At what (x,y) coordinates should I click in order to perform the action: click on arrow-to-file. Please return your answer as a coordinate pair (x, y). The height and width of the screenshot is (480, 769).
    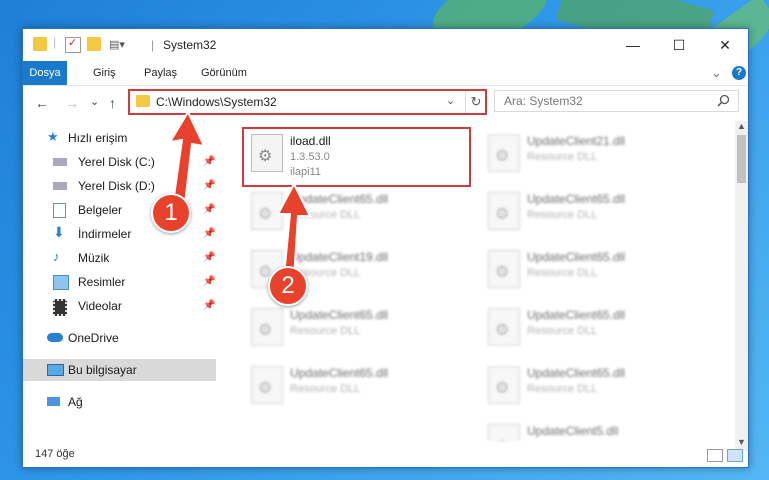
    Looking at the image, I should click on (294, 230).